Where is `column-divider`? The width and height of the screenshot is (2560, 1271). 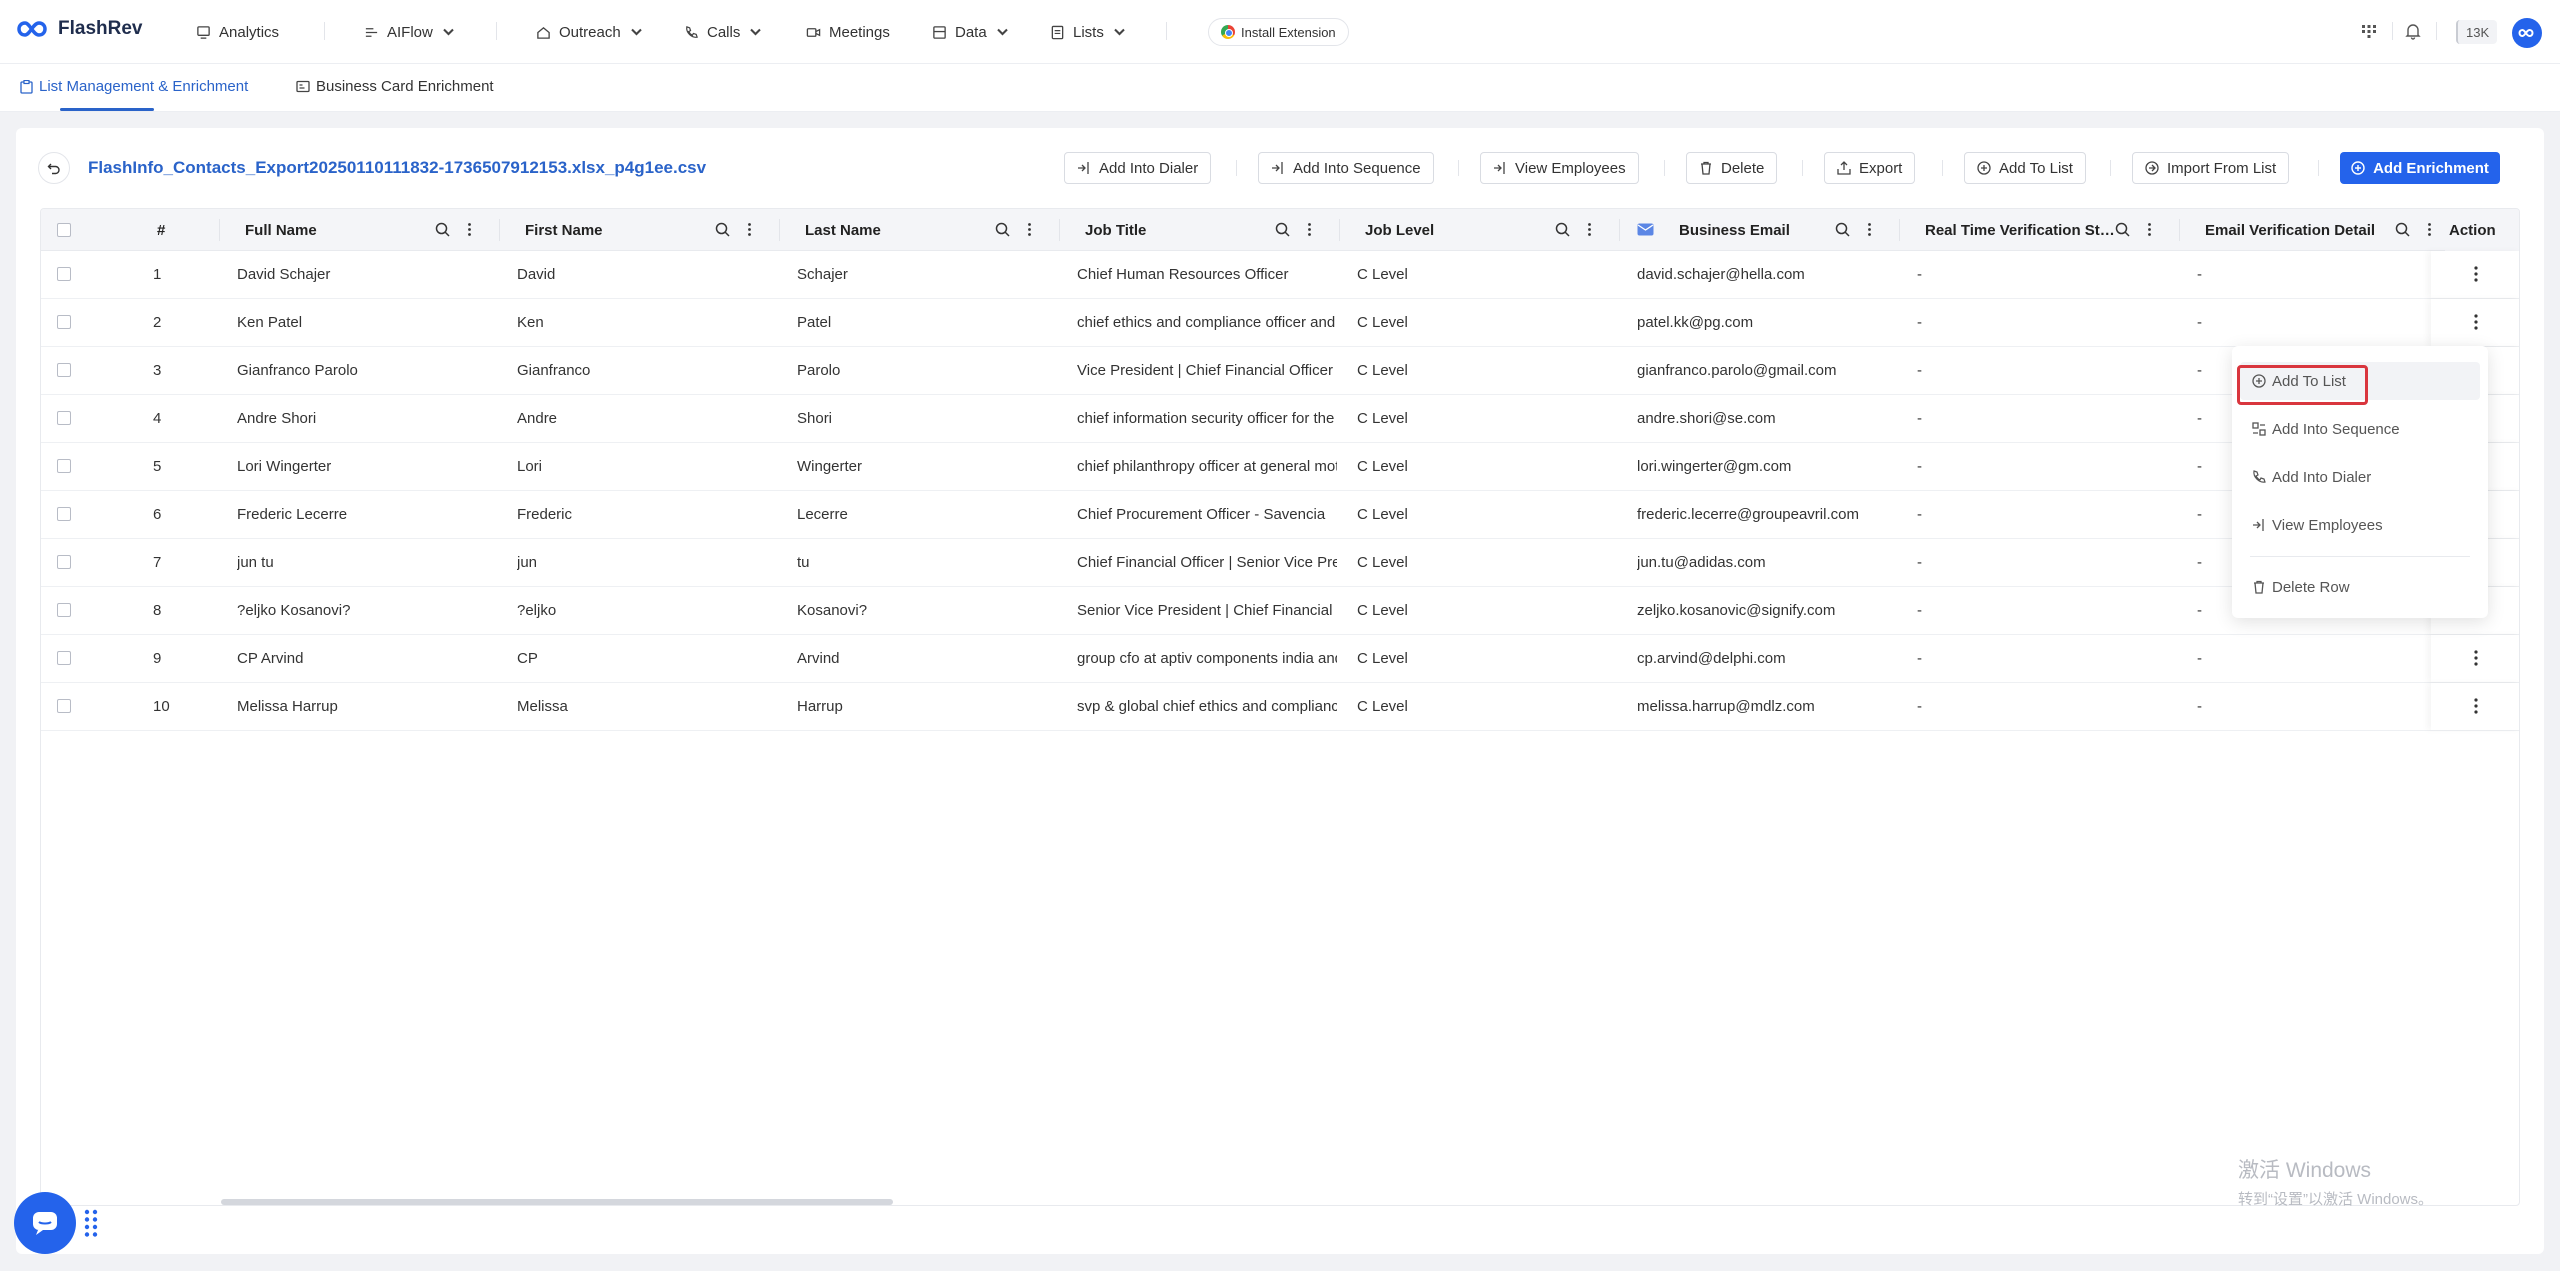
column-divider is located at coordinates (499, 230).